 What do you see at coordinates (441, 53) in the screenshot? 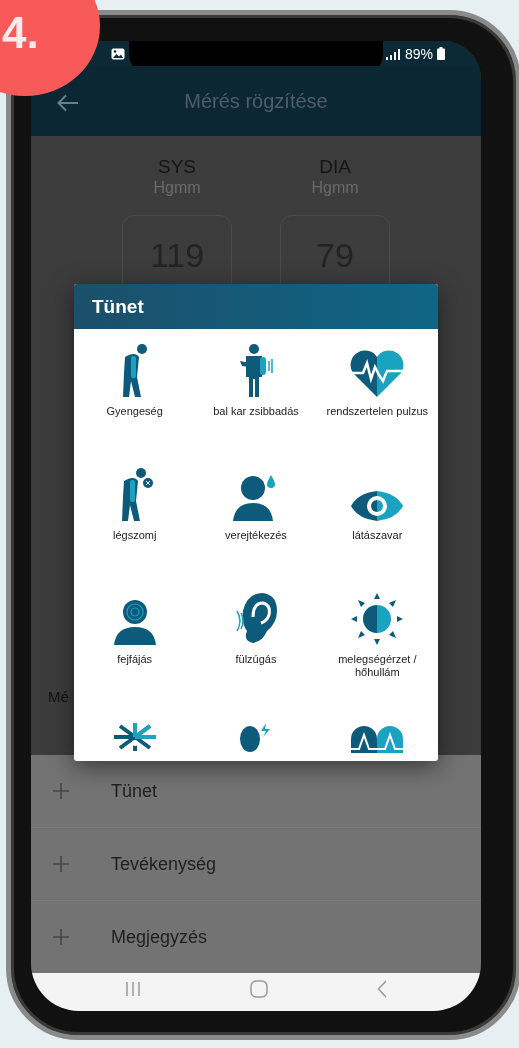
I see `battery-icon` at bounding box center [441, 53].